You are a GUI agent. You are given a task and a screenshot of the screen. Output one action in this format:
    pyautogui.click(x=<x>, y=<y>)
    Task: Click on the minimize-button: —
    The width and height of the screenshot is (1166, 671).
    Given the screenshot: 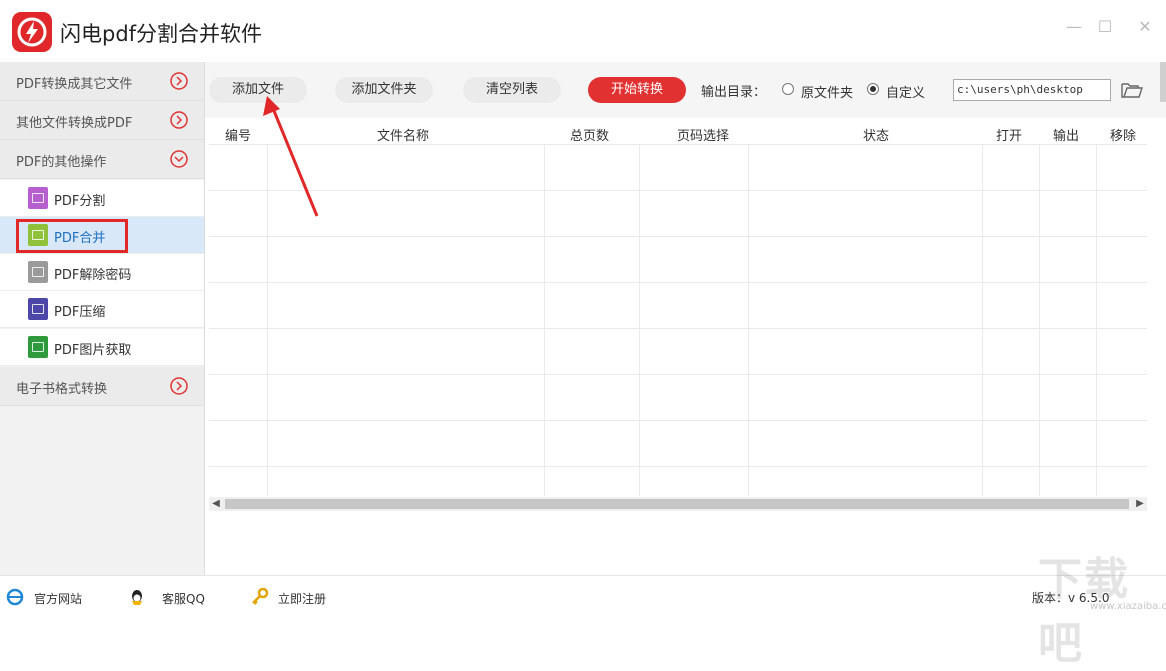 What is the action you would take?
    pyautogui.click(x=1074, y=27)
    